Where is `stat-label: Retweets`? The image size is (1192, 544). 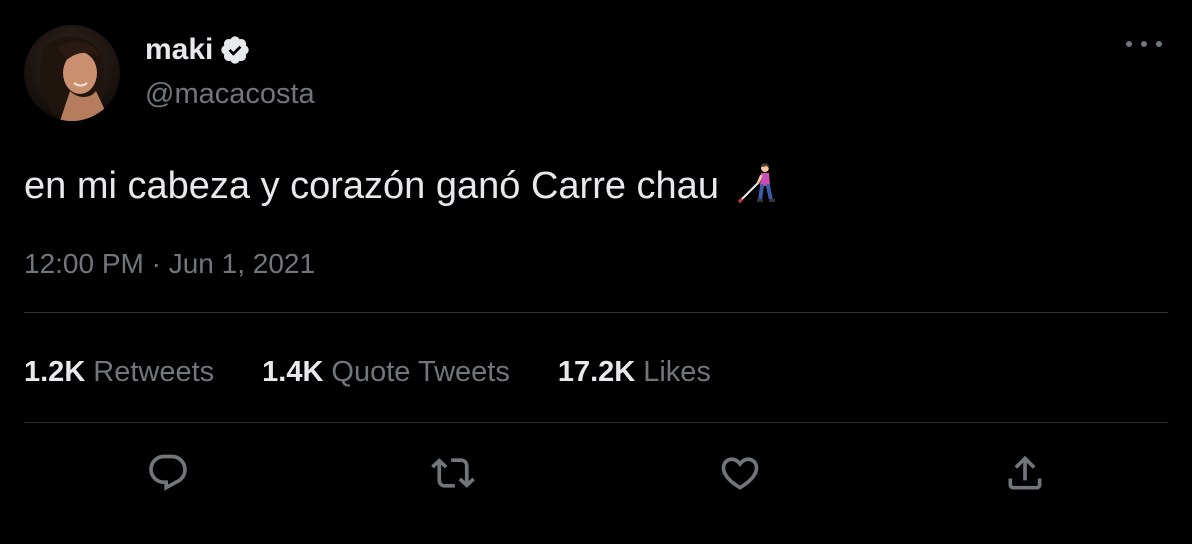
stat-label: Retweets is located at coordinates (154, 371).